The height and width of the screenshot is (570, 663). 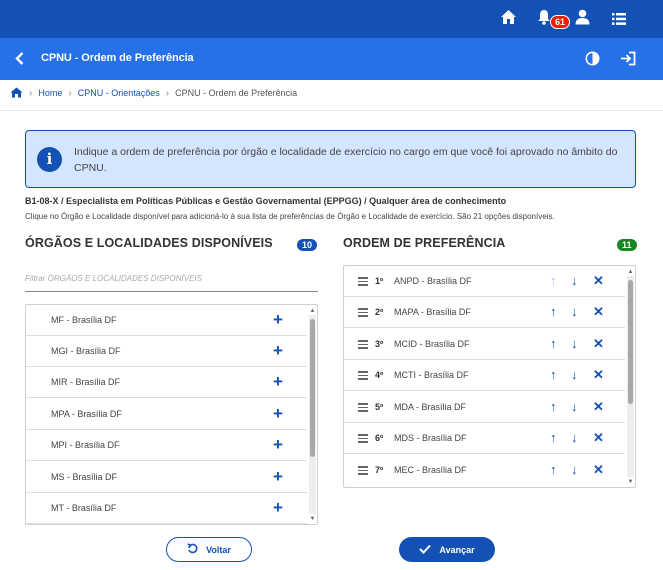 I want to click on breadcrumb-orientacoes: CPNU - Orientações, so click(x=119, y=93).